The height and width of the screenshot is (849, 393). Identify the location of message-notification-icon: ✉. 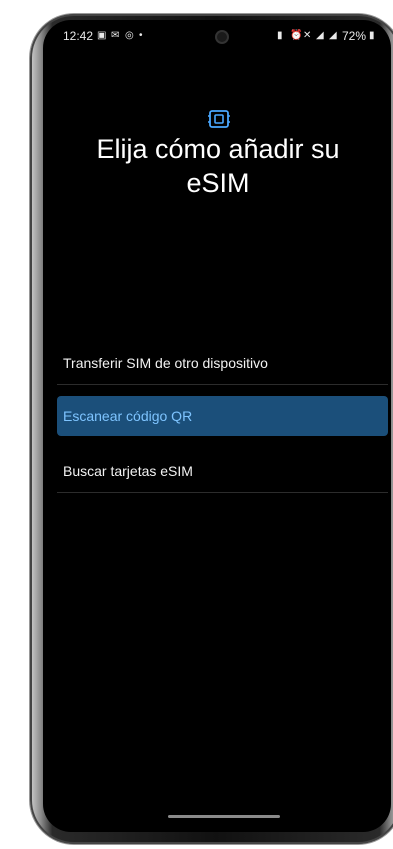
(115, 35).